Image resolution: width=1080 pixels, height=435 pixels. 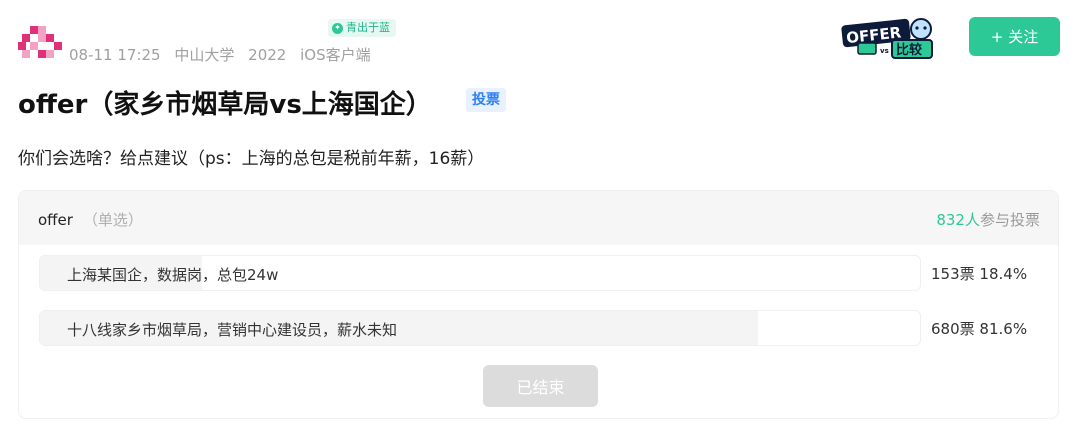 I want to click on option-percent: 18.4%, so click(x=1003, y=274).